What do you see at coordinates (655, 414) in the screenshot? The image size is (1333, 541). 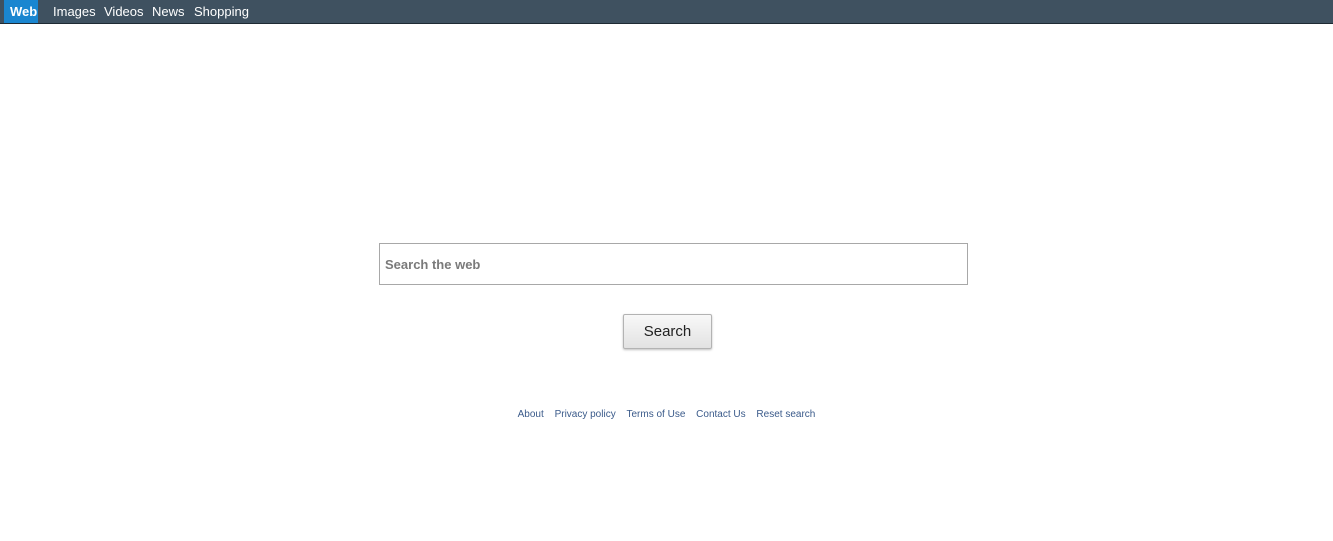 I see `footer-link-terms-of-use: Terms of Use` at bounding box center [655, 414].